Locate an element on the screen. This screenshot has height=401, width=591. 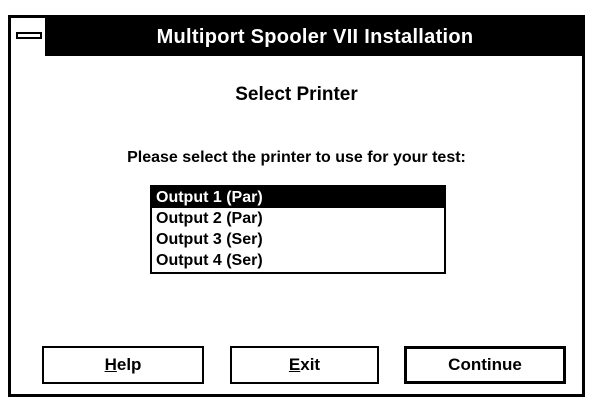
printer-option-output-4: Output 4 (Ser) is located at coordinates (298, 260).